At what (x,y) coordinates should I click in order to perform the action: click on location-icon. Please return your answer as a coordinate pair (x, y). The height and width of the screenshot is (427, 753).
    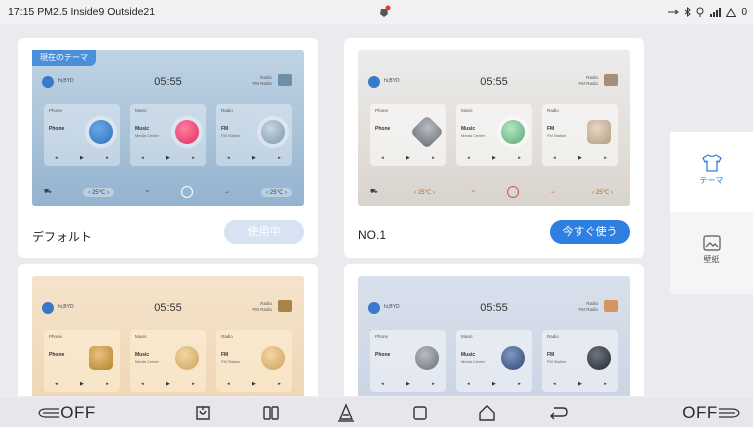
    Looking at the image, I should click on (700, 12).